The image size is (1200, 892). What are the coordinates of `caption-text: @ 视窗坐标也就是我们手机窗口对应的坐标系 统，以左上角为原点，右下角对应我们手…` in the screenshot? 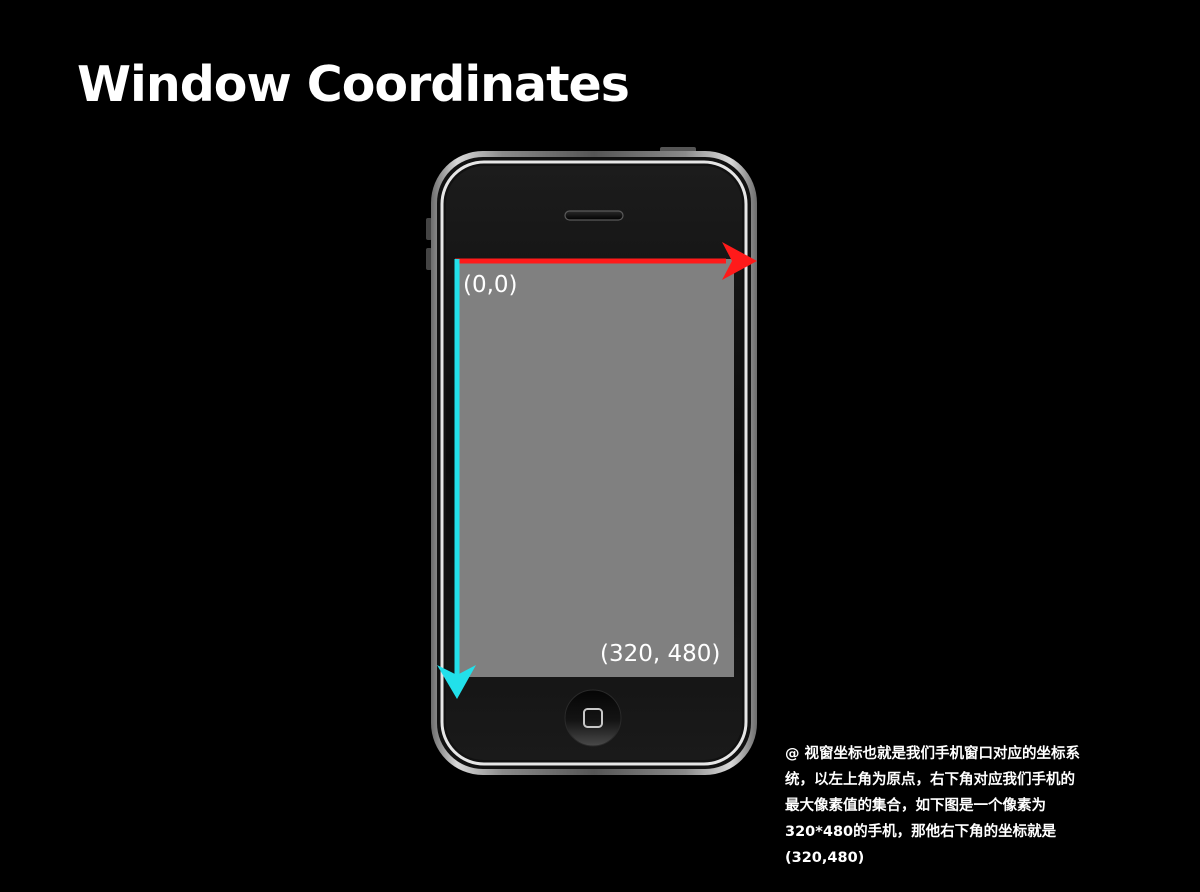 It's located at (975, 806).